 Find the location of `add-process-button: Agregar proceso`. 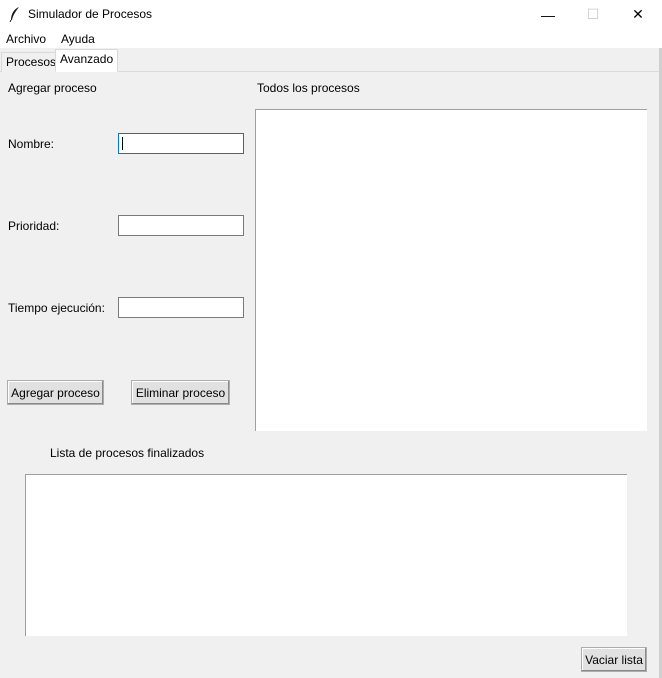

add-process-button: Agregar proceso is located at coordinates (55, 392).